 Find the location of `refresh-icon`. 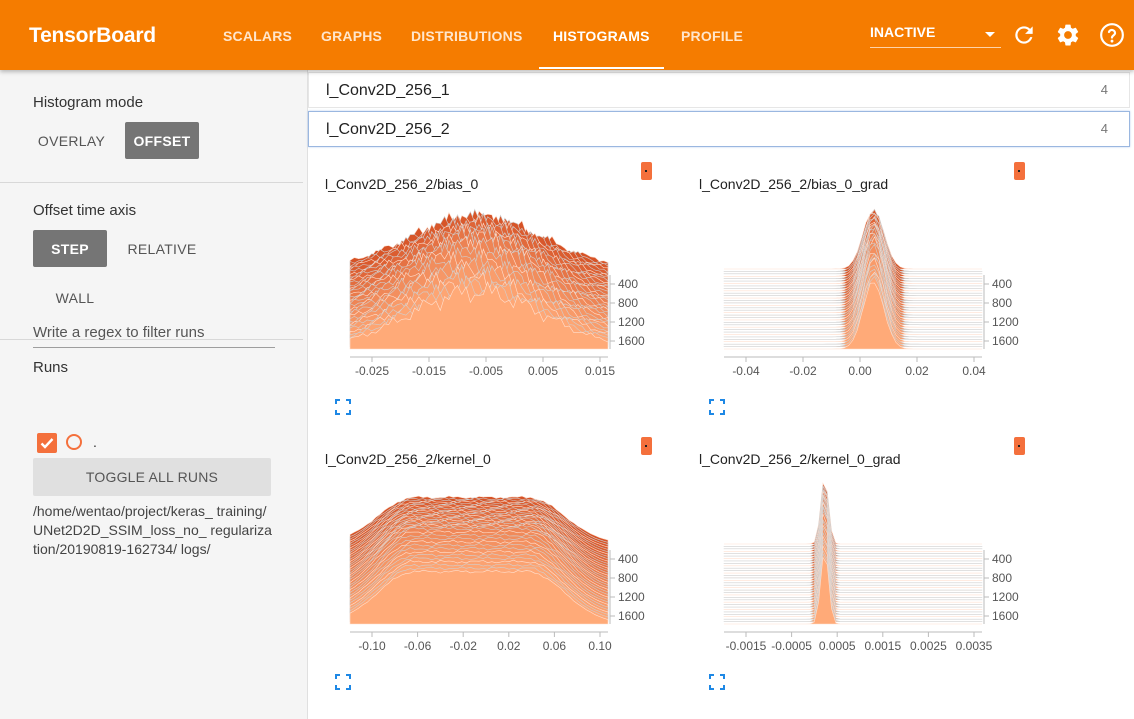

refresh-icon is located at coordinates (1024, 35).